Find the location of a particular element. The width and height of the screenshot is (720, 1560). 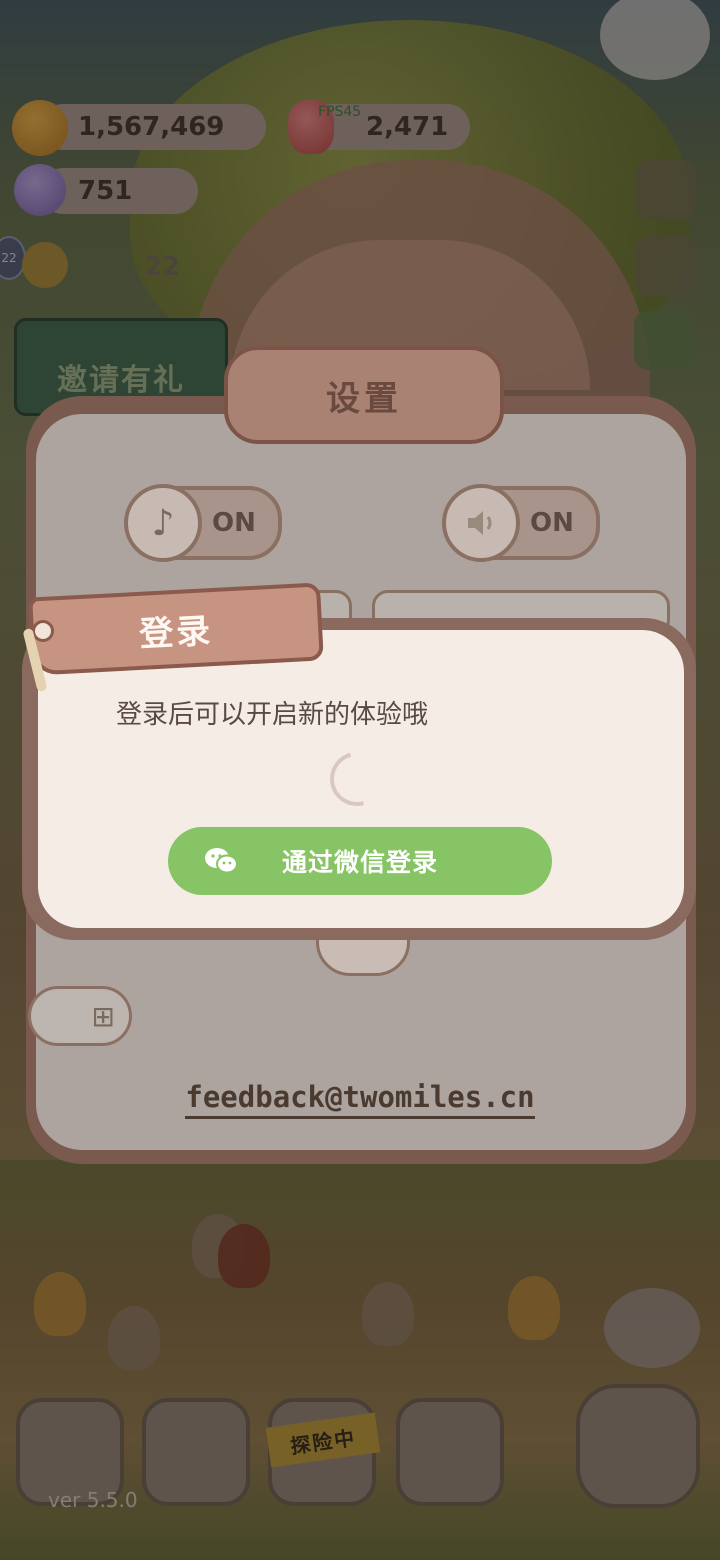

login-title-tag: 登录 is located at coordinates (176, 629).